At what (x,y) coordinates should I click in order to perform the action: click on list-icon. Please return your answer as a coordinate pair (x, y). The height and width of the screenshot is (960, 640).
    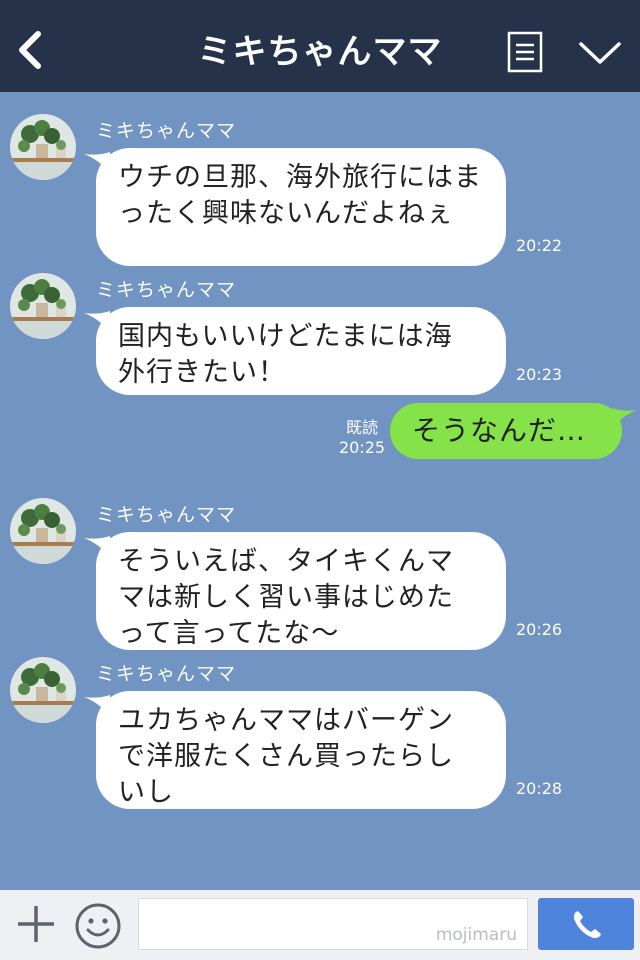
    Looking at the image, I should click on (525, 52).